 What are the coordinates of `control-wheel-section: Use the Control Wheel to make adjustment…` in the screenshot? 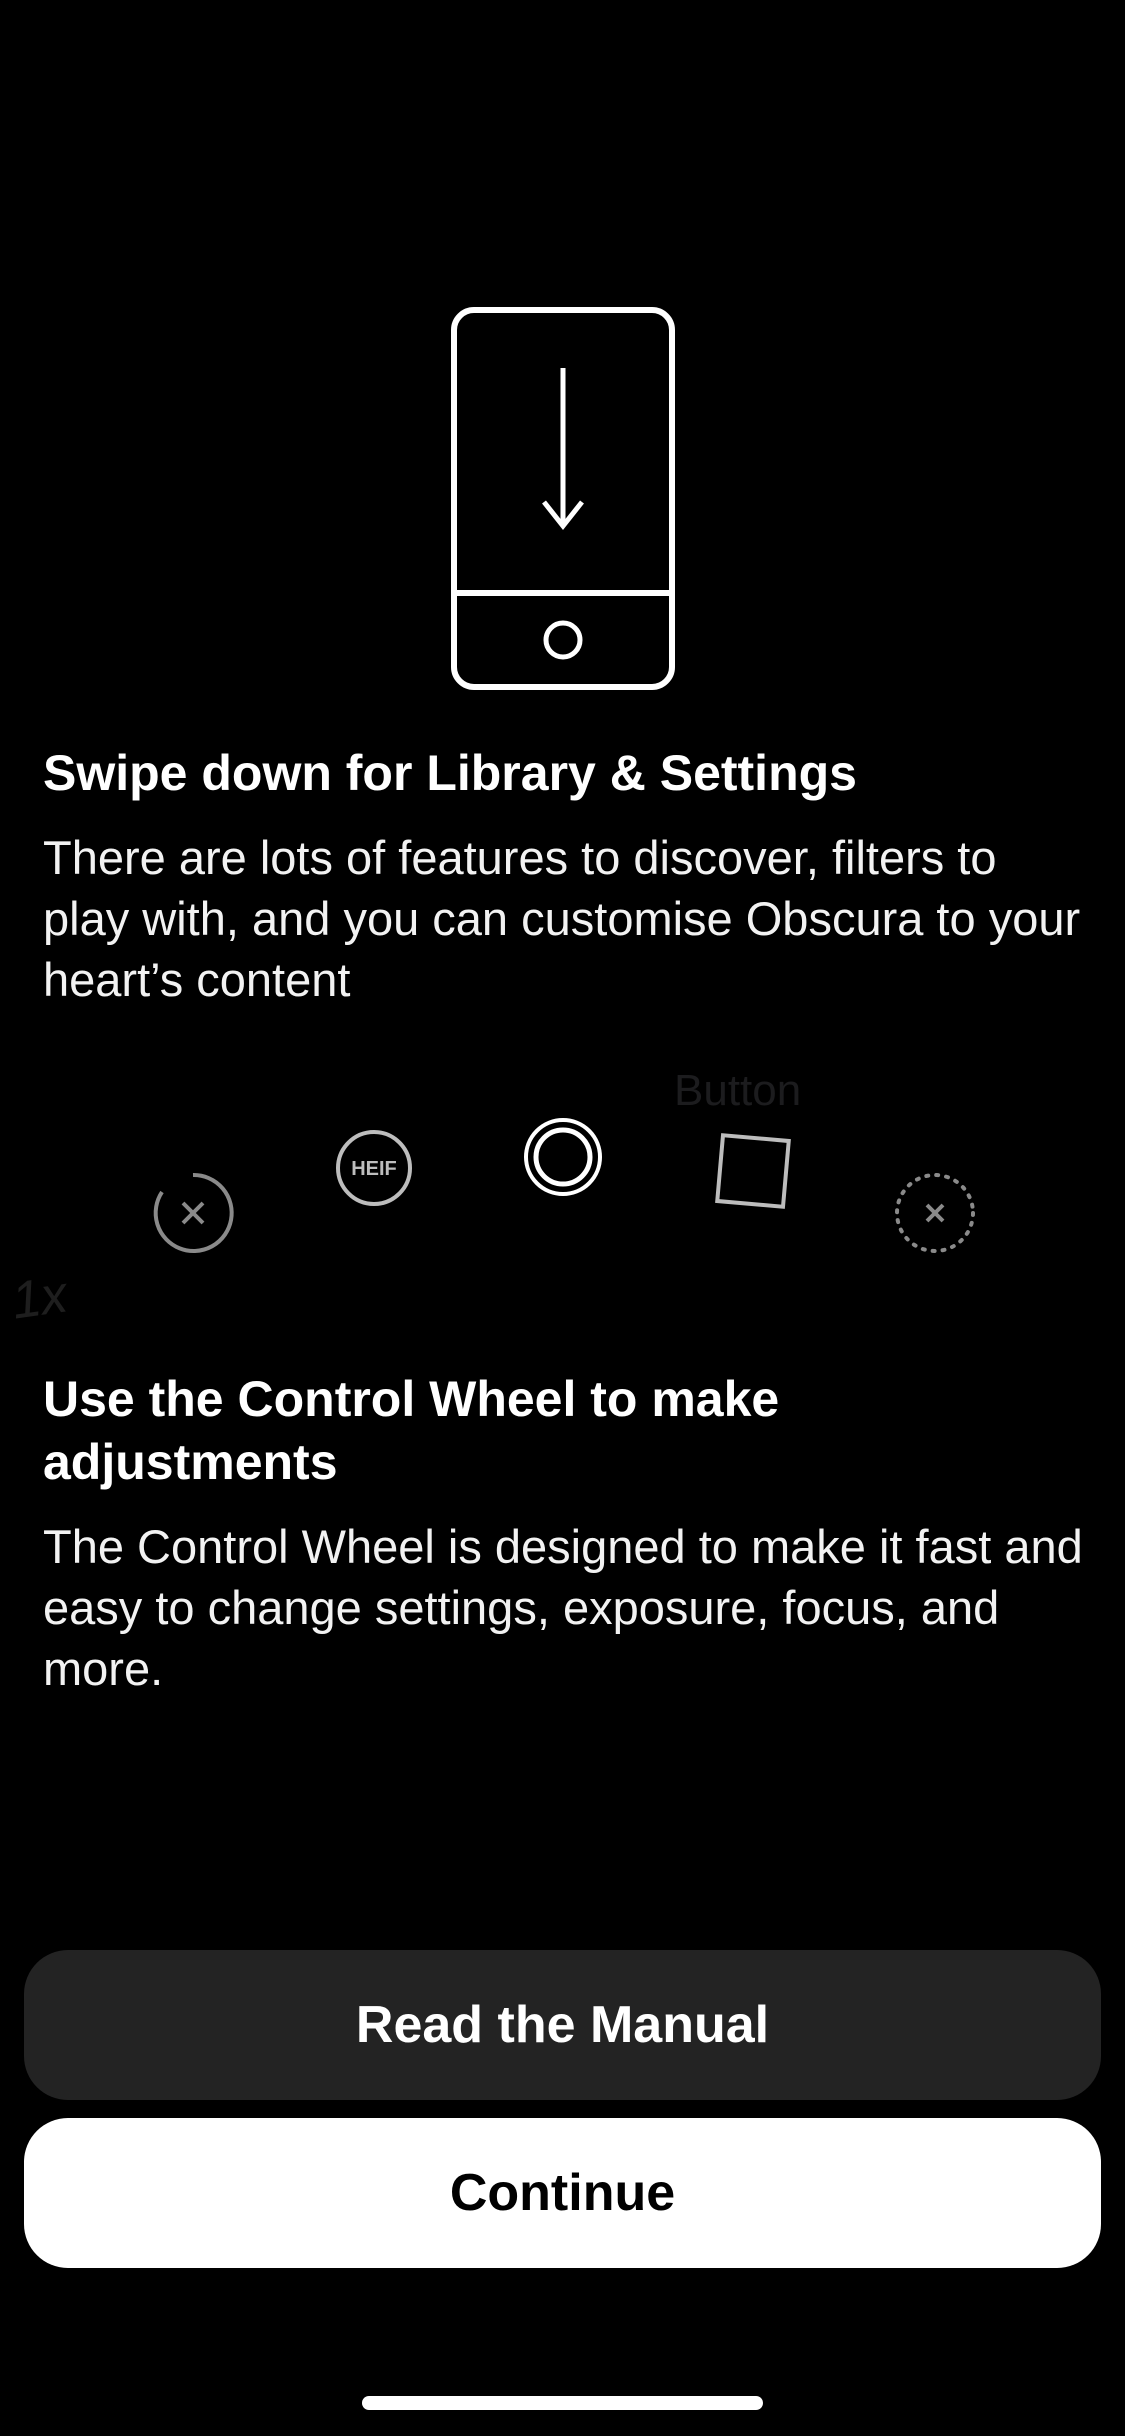 It's located at (563, 1533).